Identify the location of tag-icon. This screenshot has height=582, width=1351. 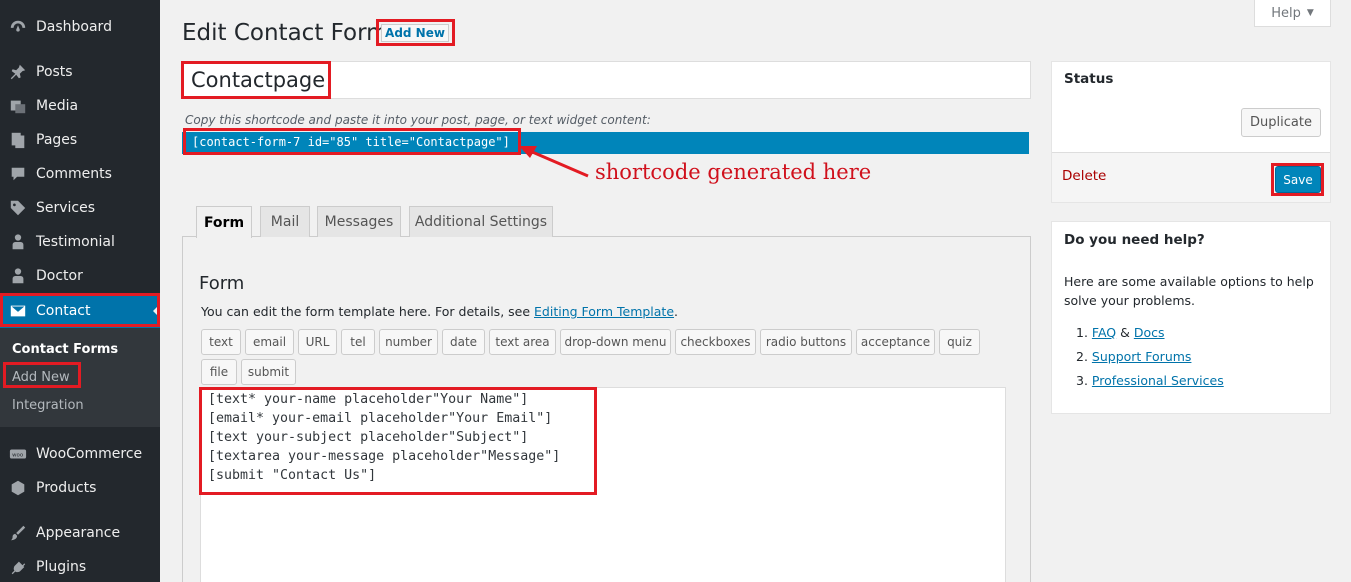
(18, 208).